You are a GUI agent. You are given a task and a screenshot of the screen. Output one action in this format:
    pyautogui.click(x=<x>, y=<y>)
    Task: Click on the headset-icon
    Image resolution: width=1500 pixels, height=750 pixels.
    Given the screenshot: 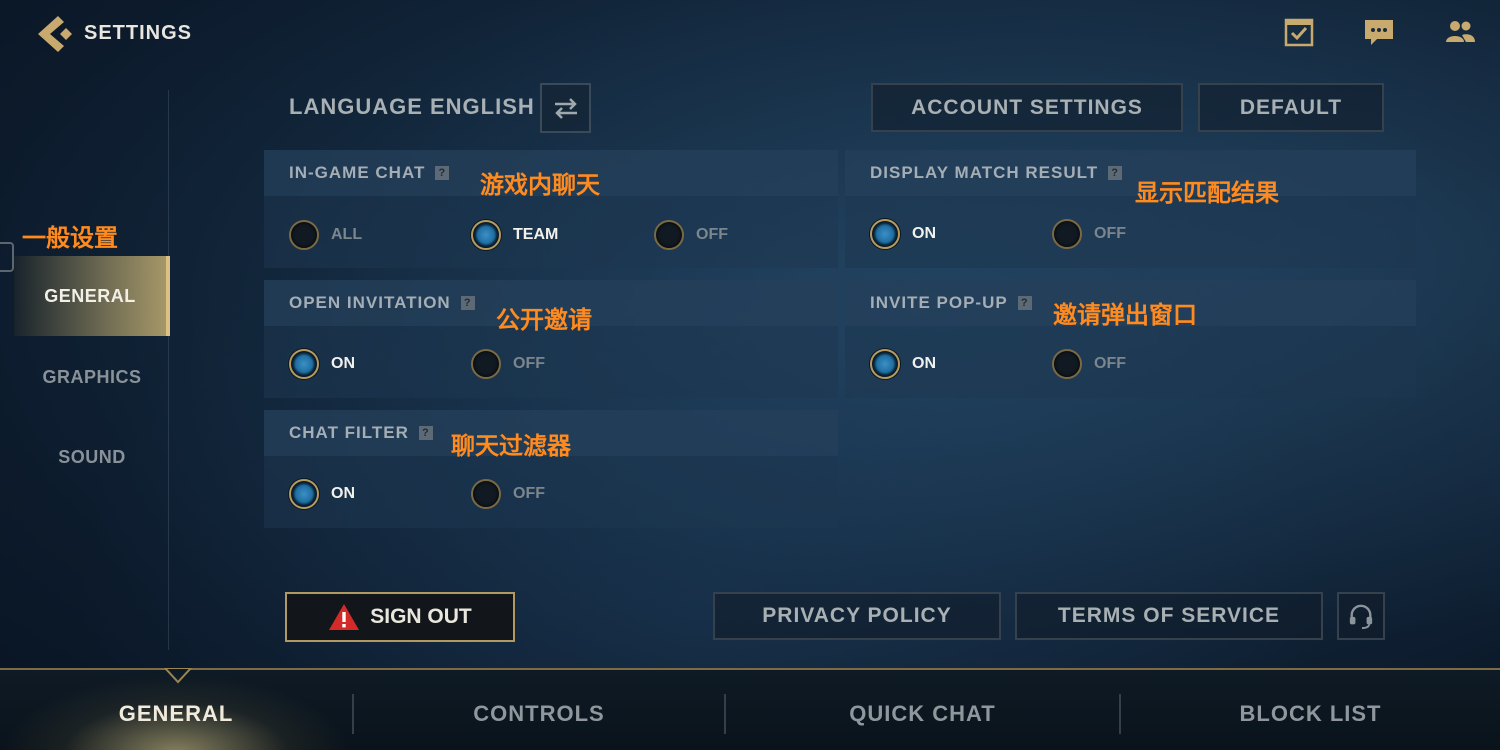 What is the action you would take?
    pyautogui.click(x=1361, y=616)
    